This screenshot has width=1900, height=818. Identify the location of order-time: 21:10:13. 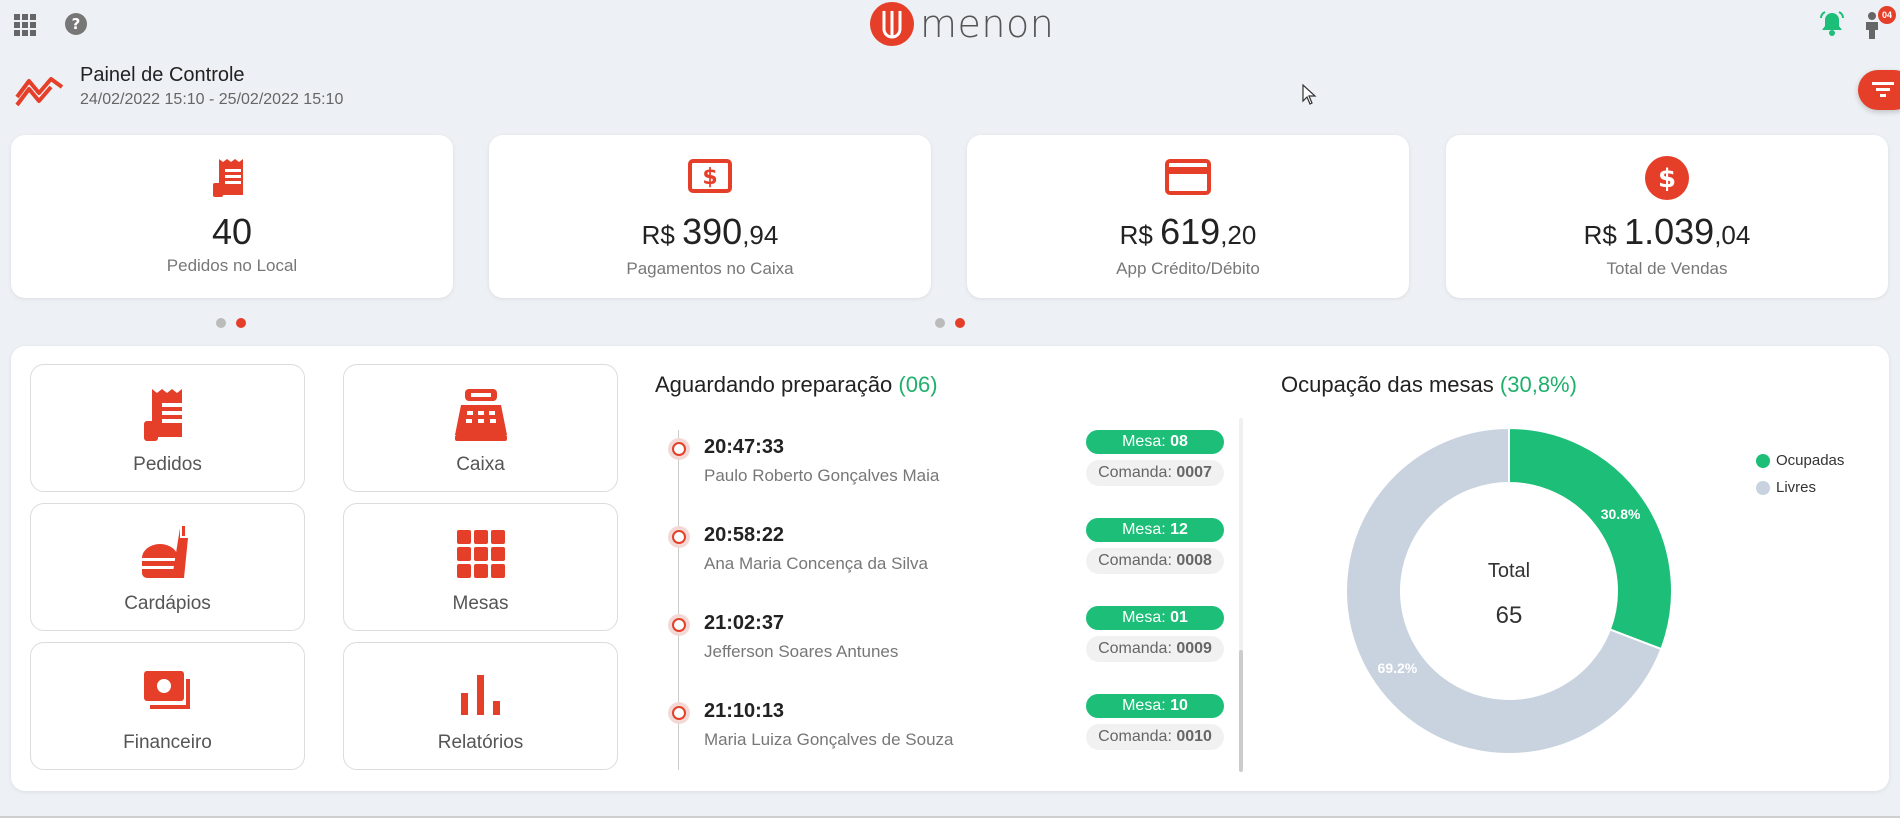
(744, 711).